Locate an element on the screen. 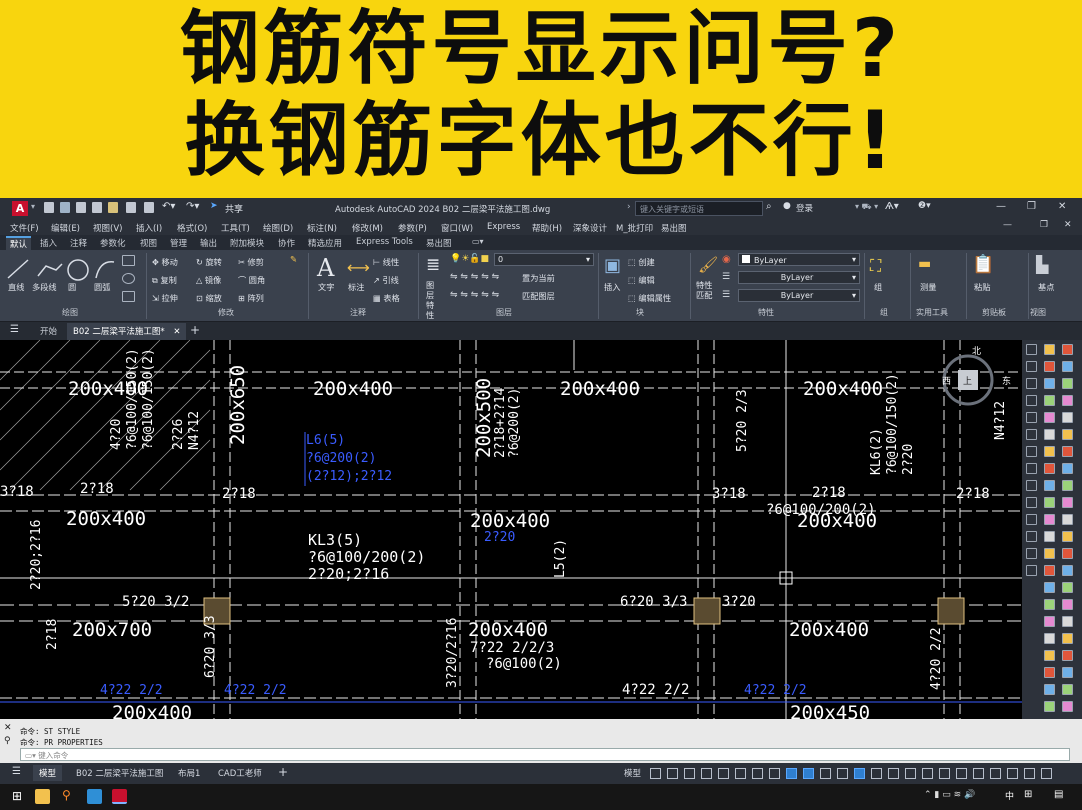 This screenshot has width=1082, height=810. tab-insert: 插入 is located at coordinates (48, 243).